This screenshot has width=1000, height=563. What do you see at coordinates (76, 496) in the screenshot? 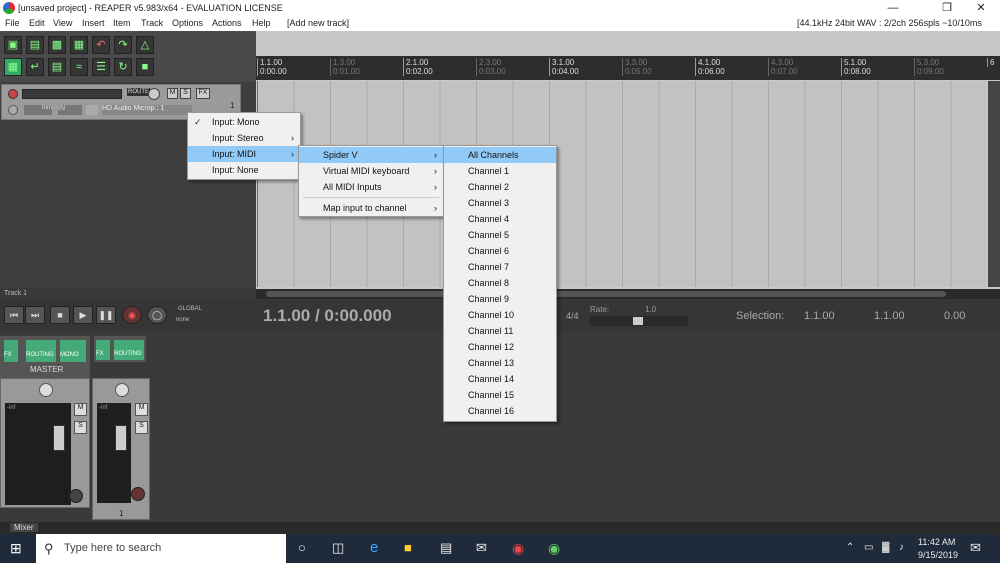
I see `gear-icon` at bounding box center [76, 496].